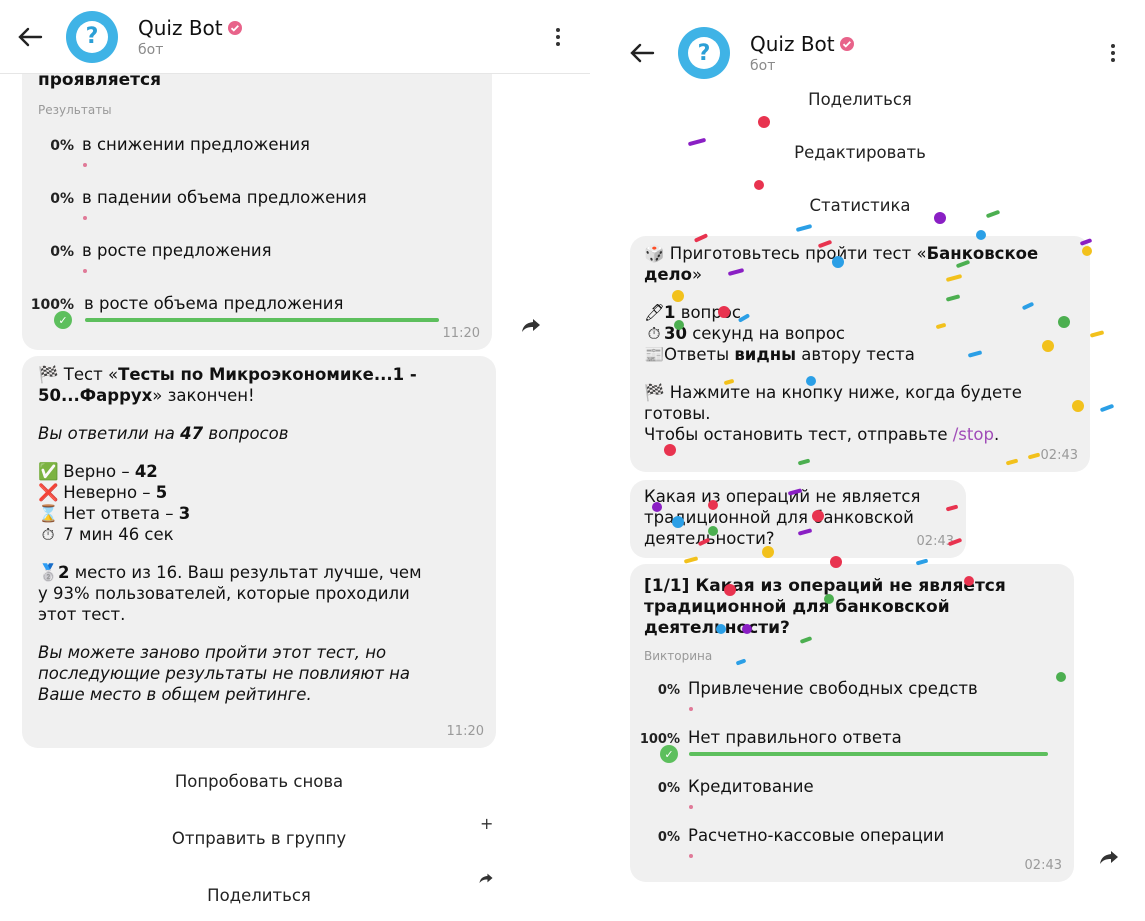 This screenshot has height=921, width=1145. I want to click on quiz-option: 100% Нет правильного ответа ✓, so click(849, 754).